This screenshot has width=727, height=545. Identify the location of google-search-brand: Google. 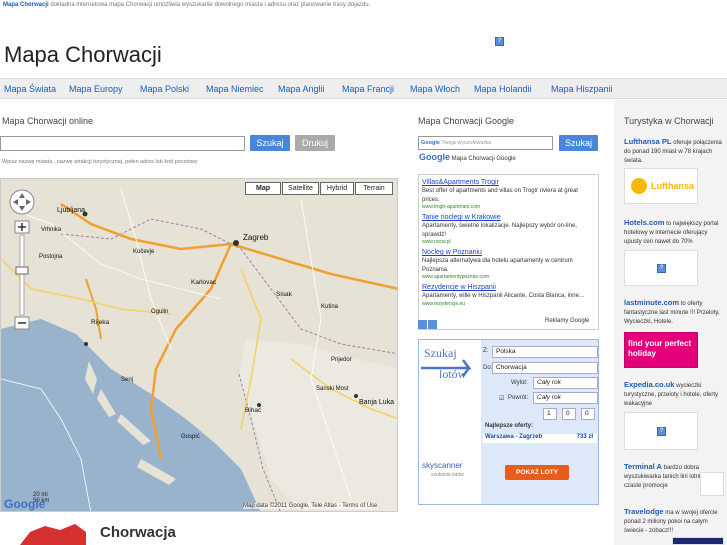
(430, 143).